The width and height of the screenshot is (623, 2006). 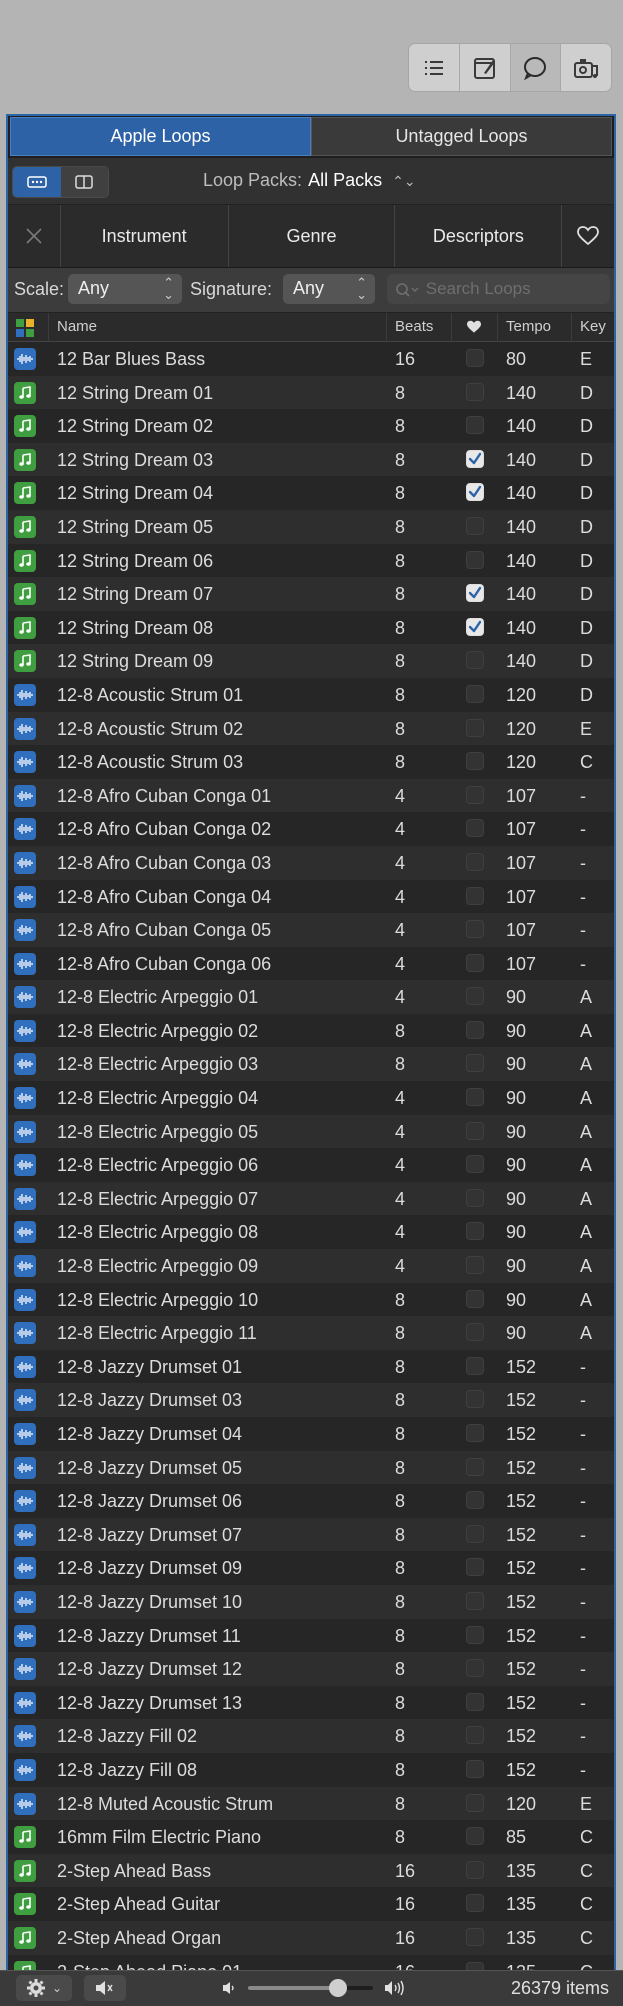 What do you see at coordinates (105, 1988) in the screenshot?
I see `preview-speaker-button` at bounding box center [105, 1988].